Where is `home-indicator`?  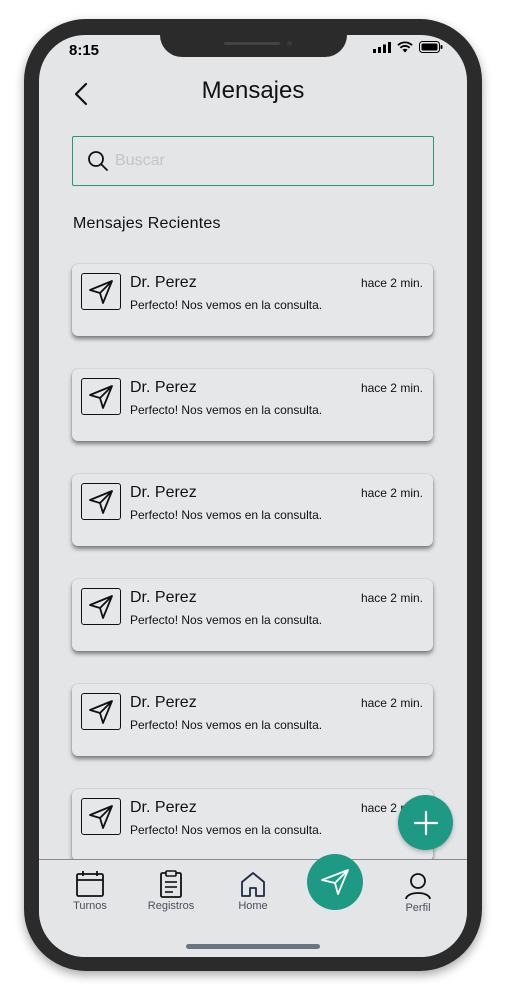 home-indicator is located at coordinates (253, 946).